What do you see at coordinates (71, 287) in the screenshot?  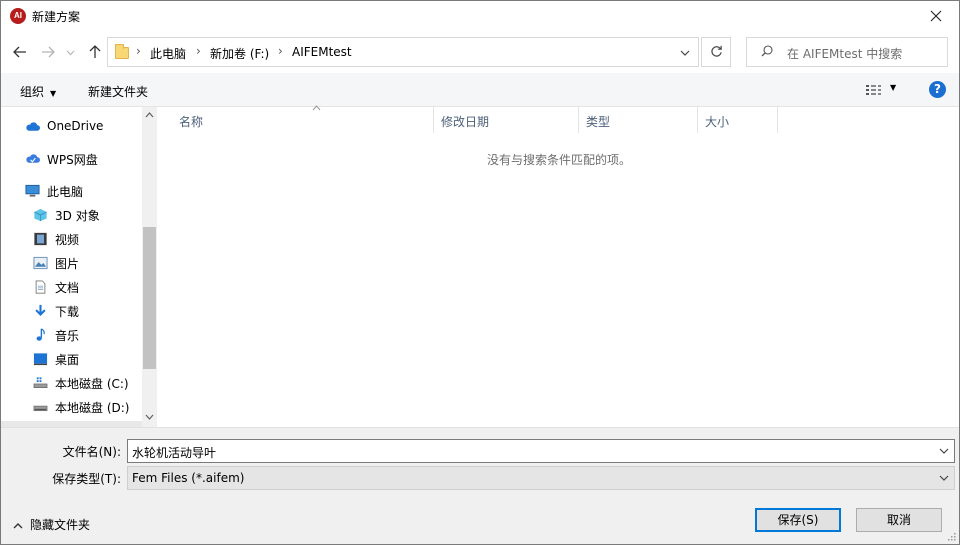 I see `sidebar-item-documents: 文档` at bounding box center [71, 287].